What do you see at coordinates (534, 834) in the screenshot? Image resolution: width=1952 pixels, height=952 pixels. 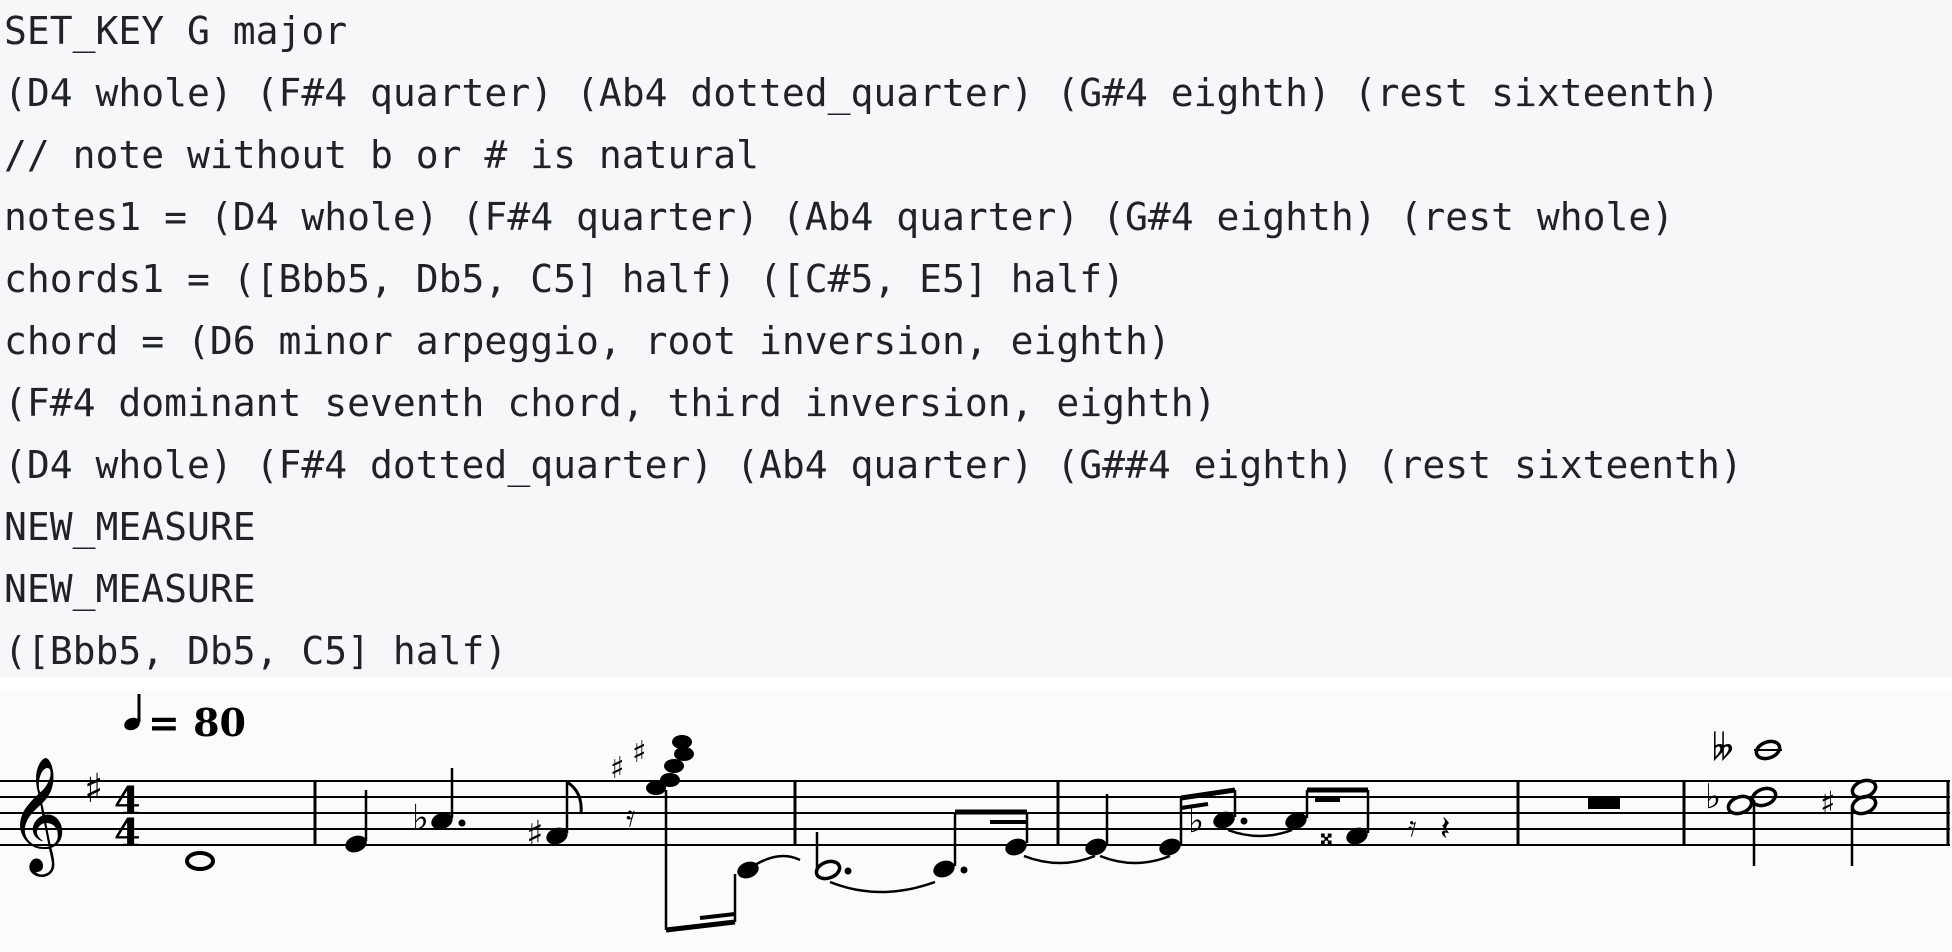 I see `sharp-accidental-icon: ♯` at bounding box center [534, 834].